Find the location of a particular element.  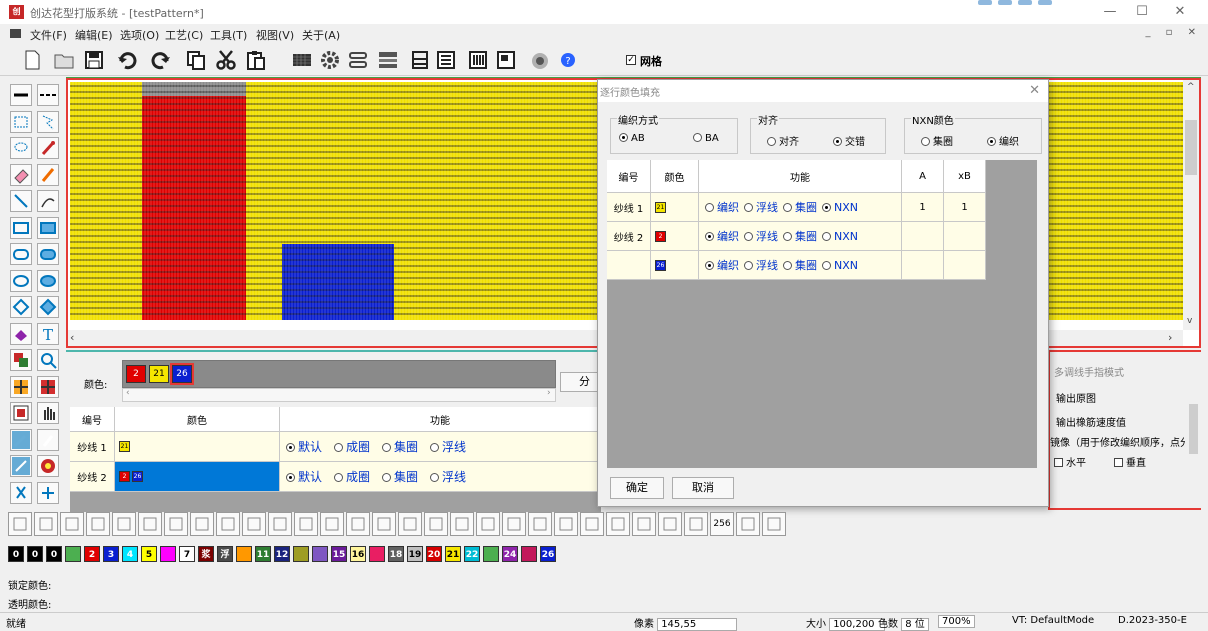

dialog-row-color-cell: 21 is located at coordinates (675, 207).